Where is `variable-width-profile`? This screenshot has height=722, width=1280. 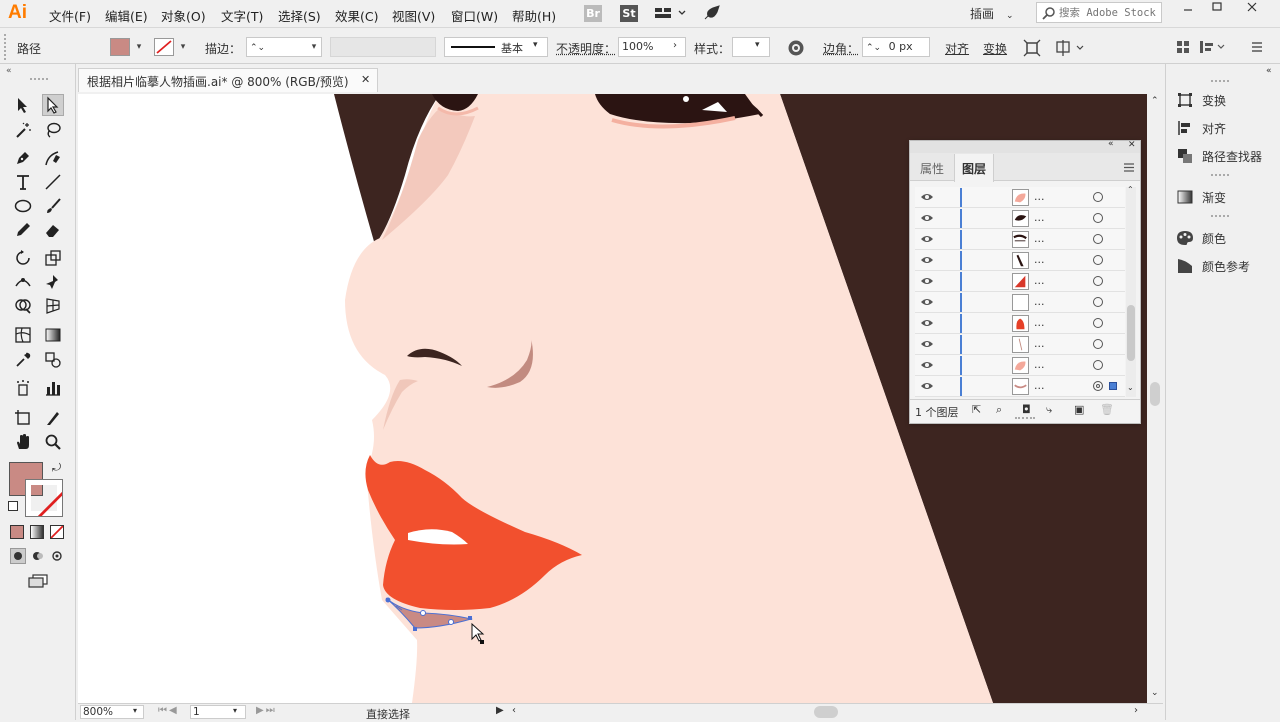 variable-width-profile is located at coordinates (383, 47).